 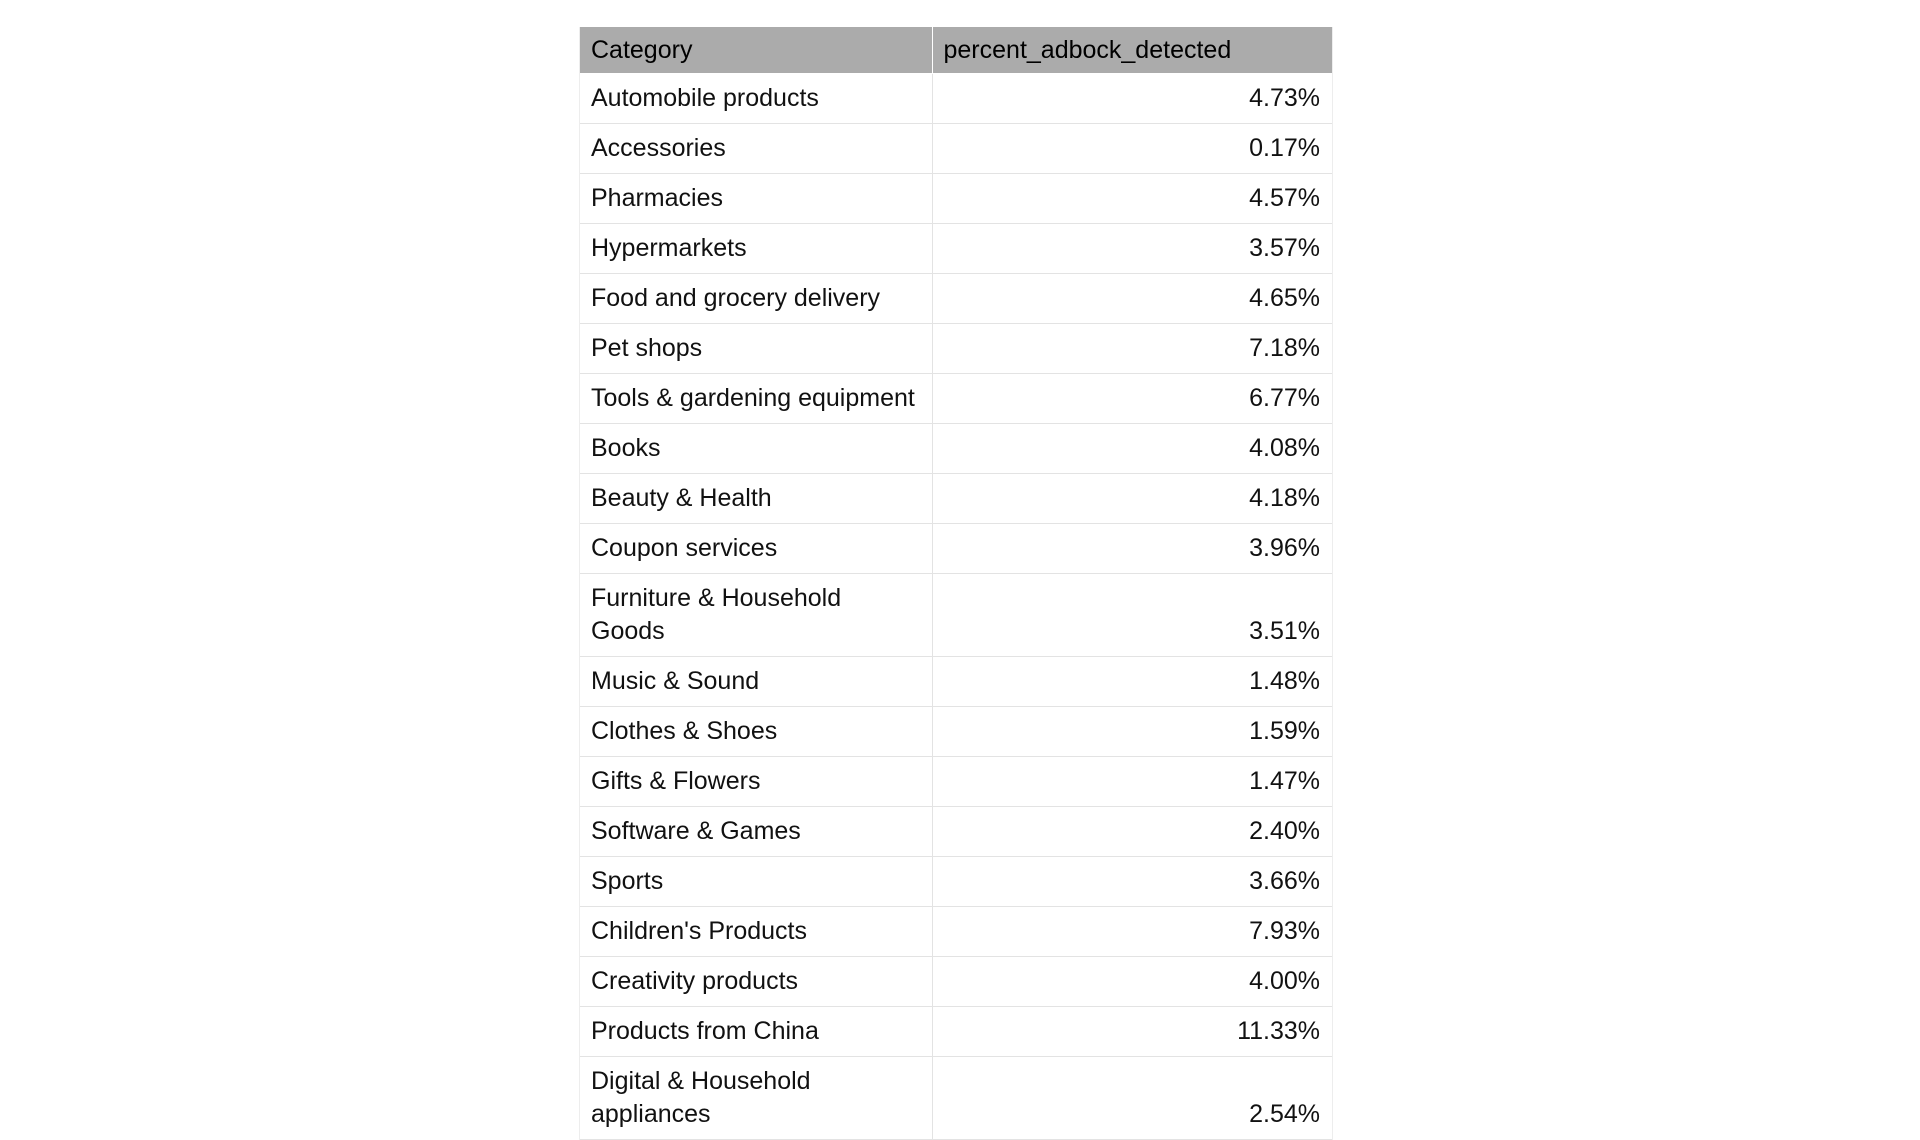 I want to click on cell-percent-adbock-detected: 2.40%, so click(x=1132, y=831).